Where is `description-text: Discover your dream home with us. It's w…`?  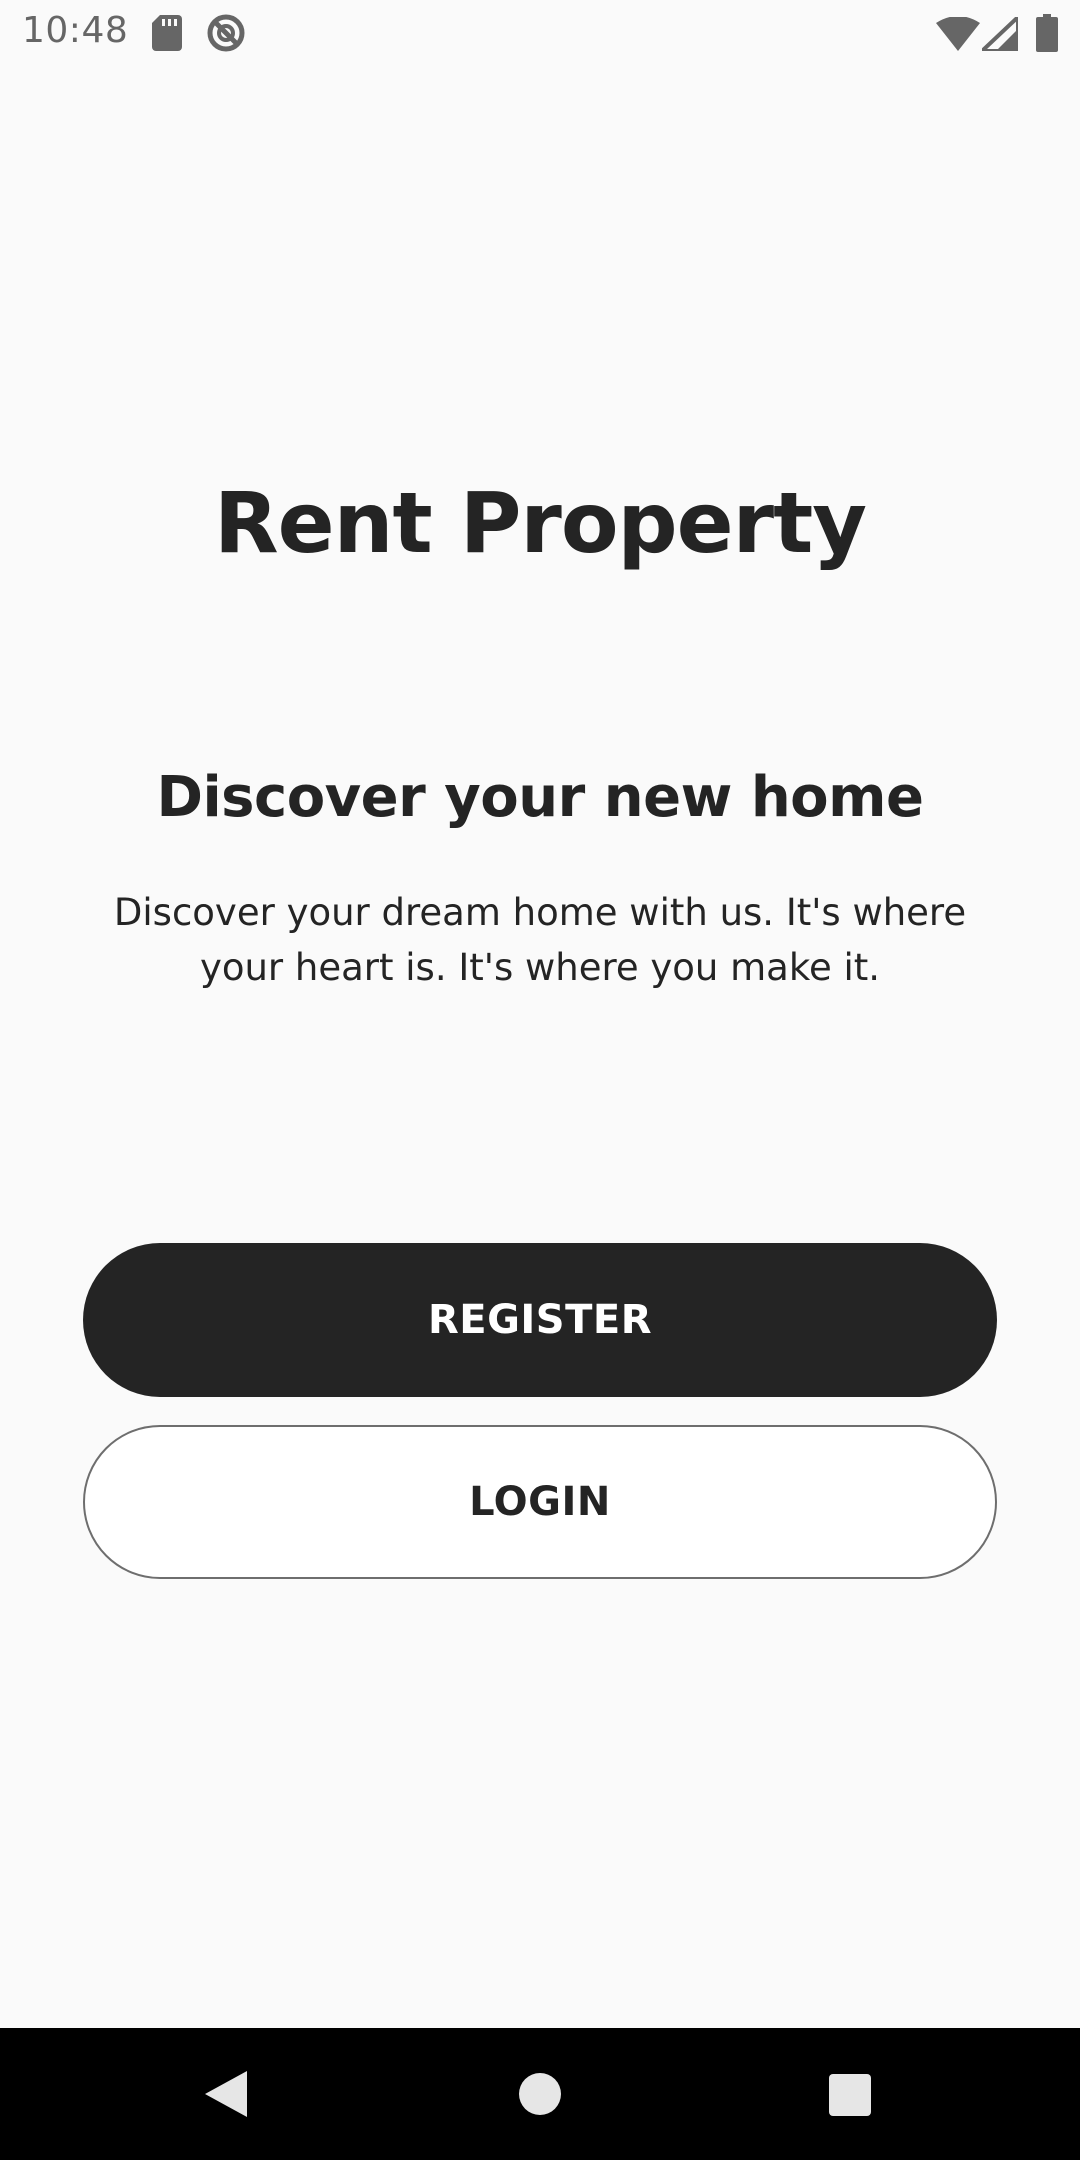
description-text: Discover your dream home with us. It's w… is located at coordinates (540, 940).